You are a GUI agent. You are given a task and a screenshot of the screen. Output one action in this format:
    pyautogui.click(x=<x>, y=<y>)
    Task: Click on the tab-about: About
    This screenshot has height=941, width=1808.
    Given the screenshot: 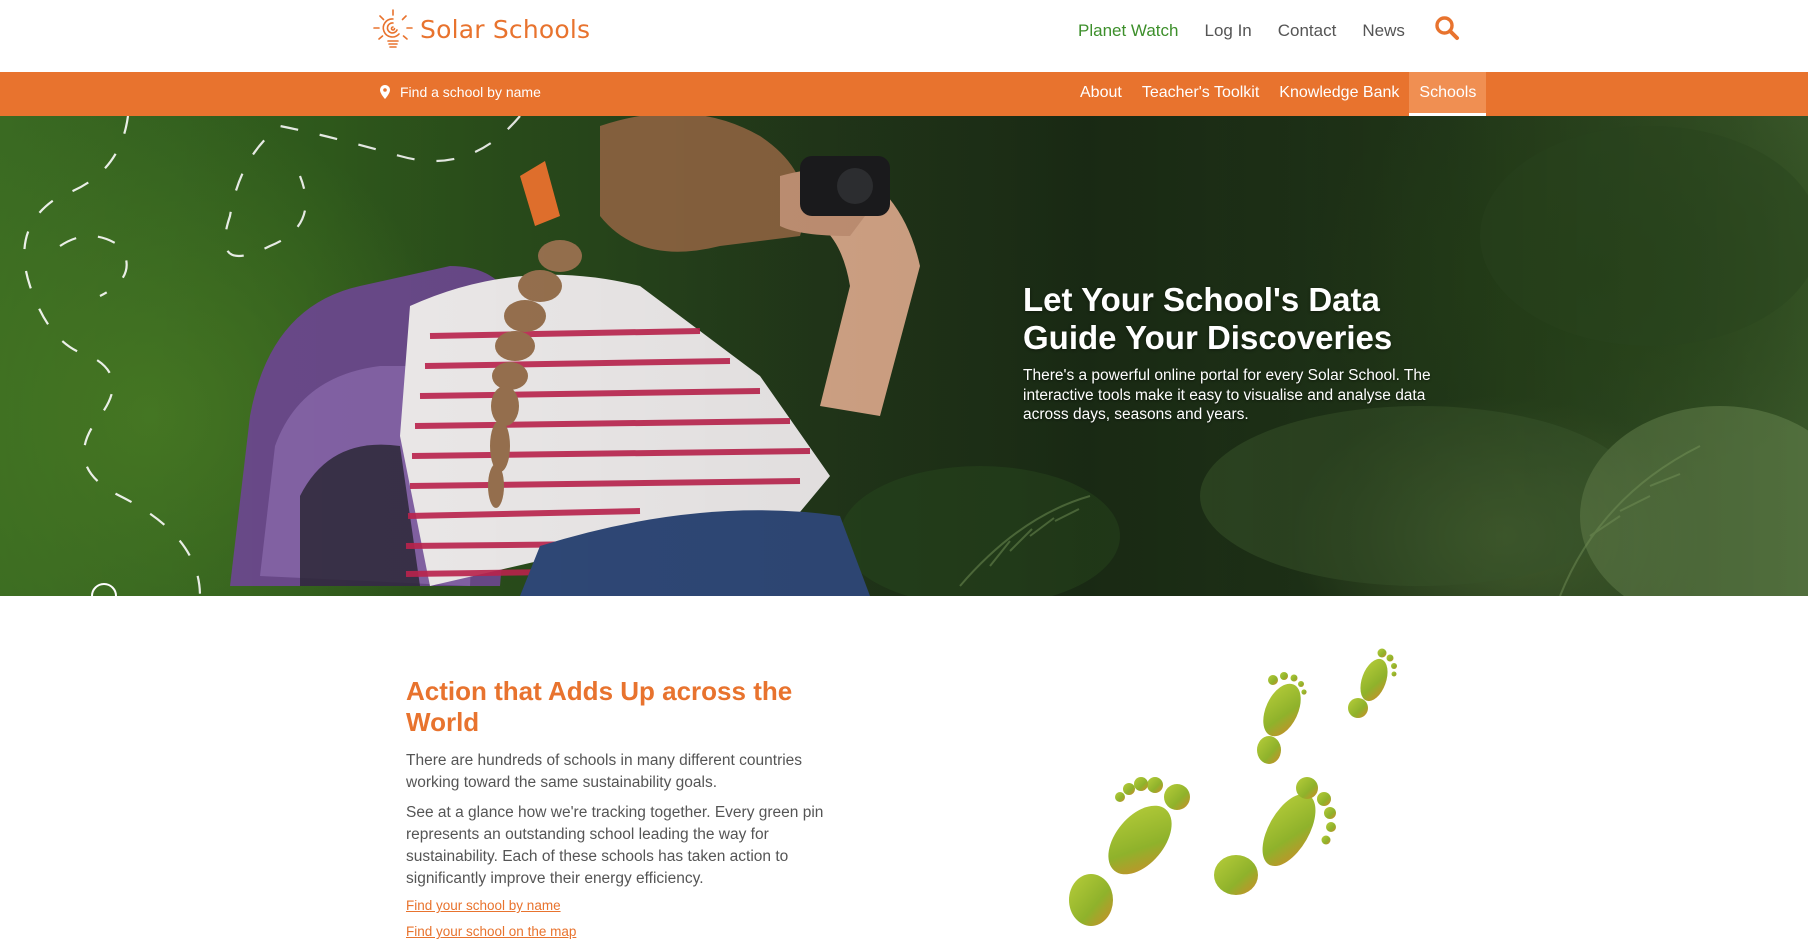 What is the action you would take?
    pyautogui.click(x=1101, y=94)
    